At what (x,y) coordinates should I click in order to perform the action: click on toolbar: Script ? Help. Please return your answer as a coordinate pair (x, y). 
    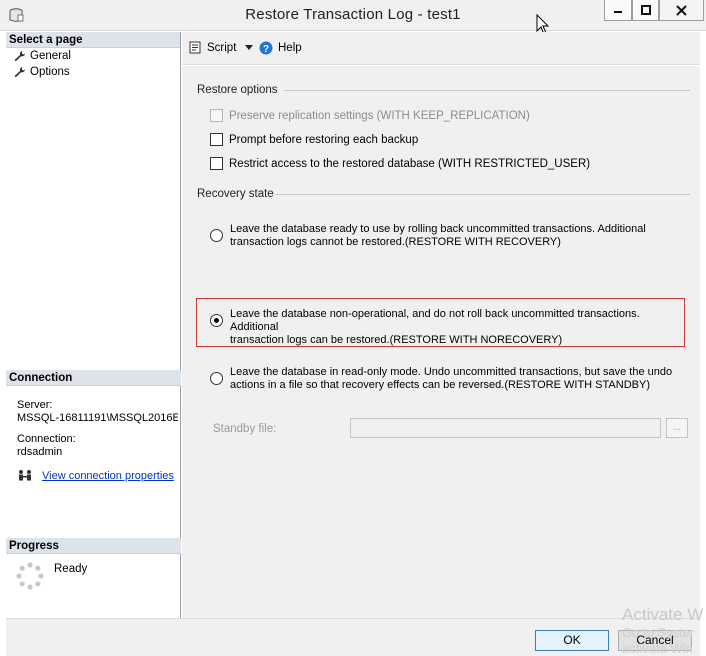
    Looking at the image, I should click on (441, 48).